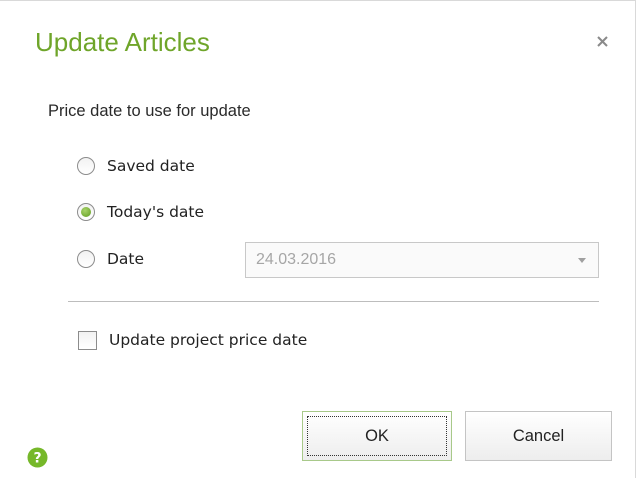  Describe the element at coordinates (208, 340) in the screenshot. I see `checkbox-label: Update project price date` at that location.